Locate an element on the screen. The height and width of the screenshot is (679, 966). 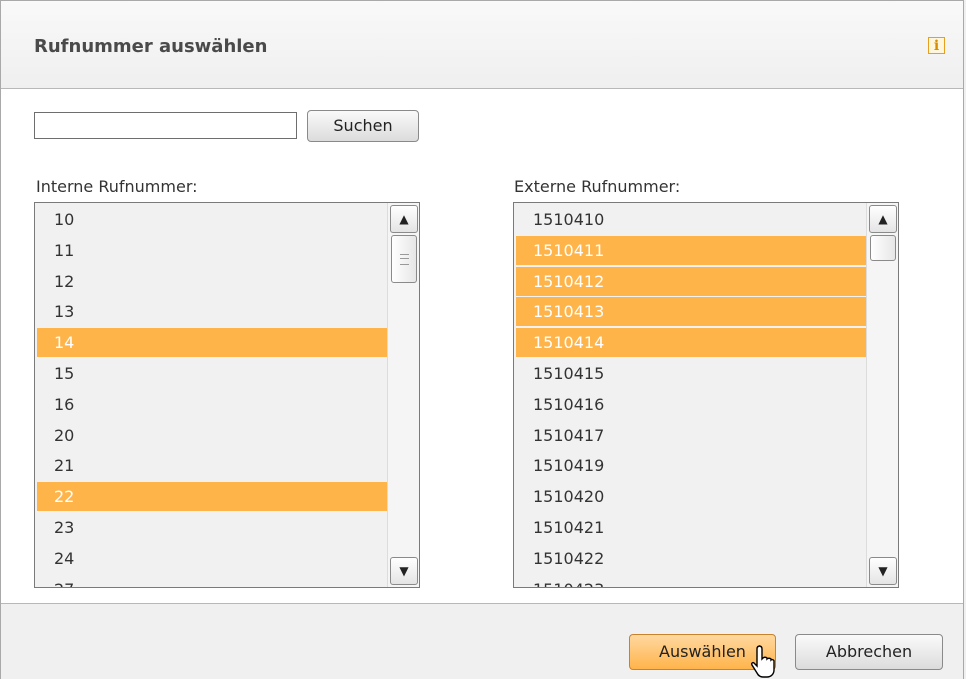
dialog-header: Rufnummer auswählen i is located at coordinates (482, 45).